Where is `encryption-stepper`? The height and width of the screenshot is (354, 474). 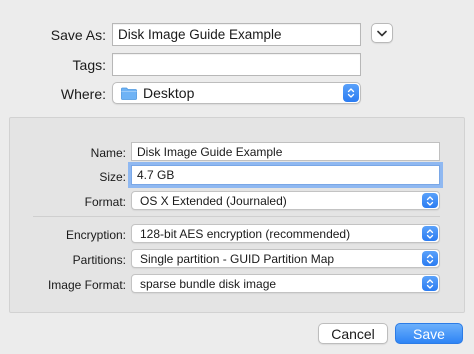 encryption-stepper is located at coordinates (430, 233).